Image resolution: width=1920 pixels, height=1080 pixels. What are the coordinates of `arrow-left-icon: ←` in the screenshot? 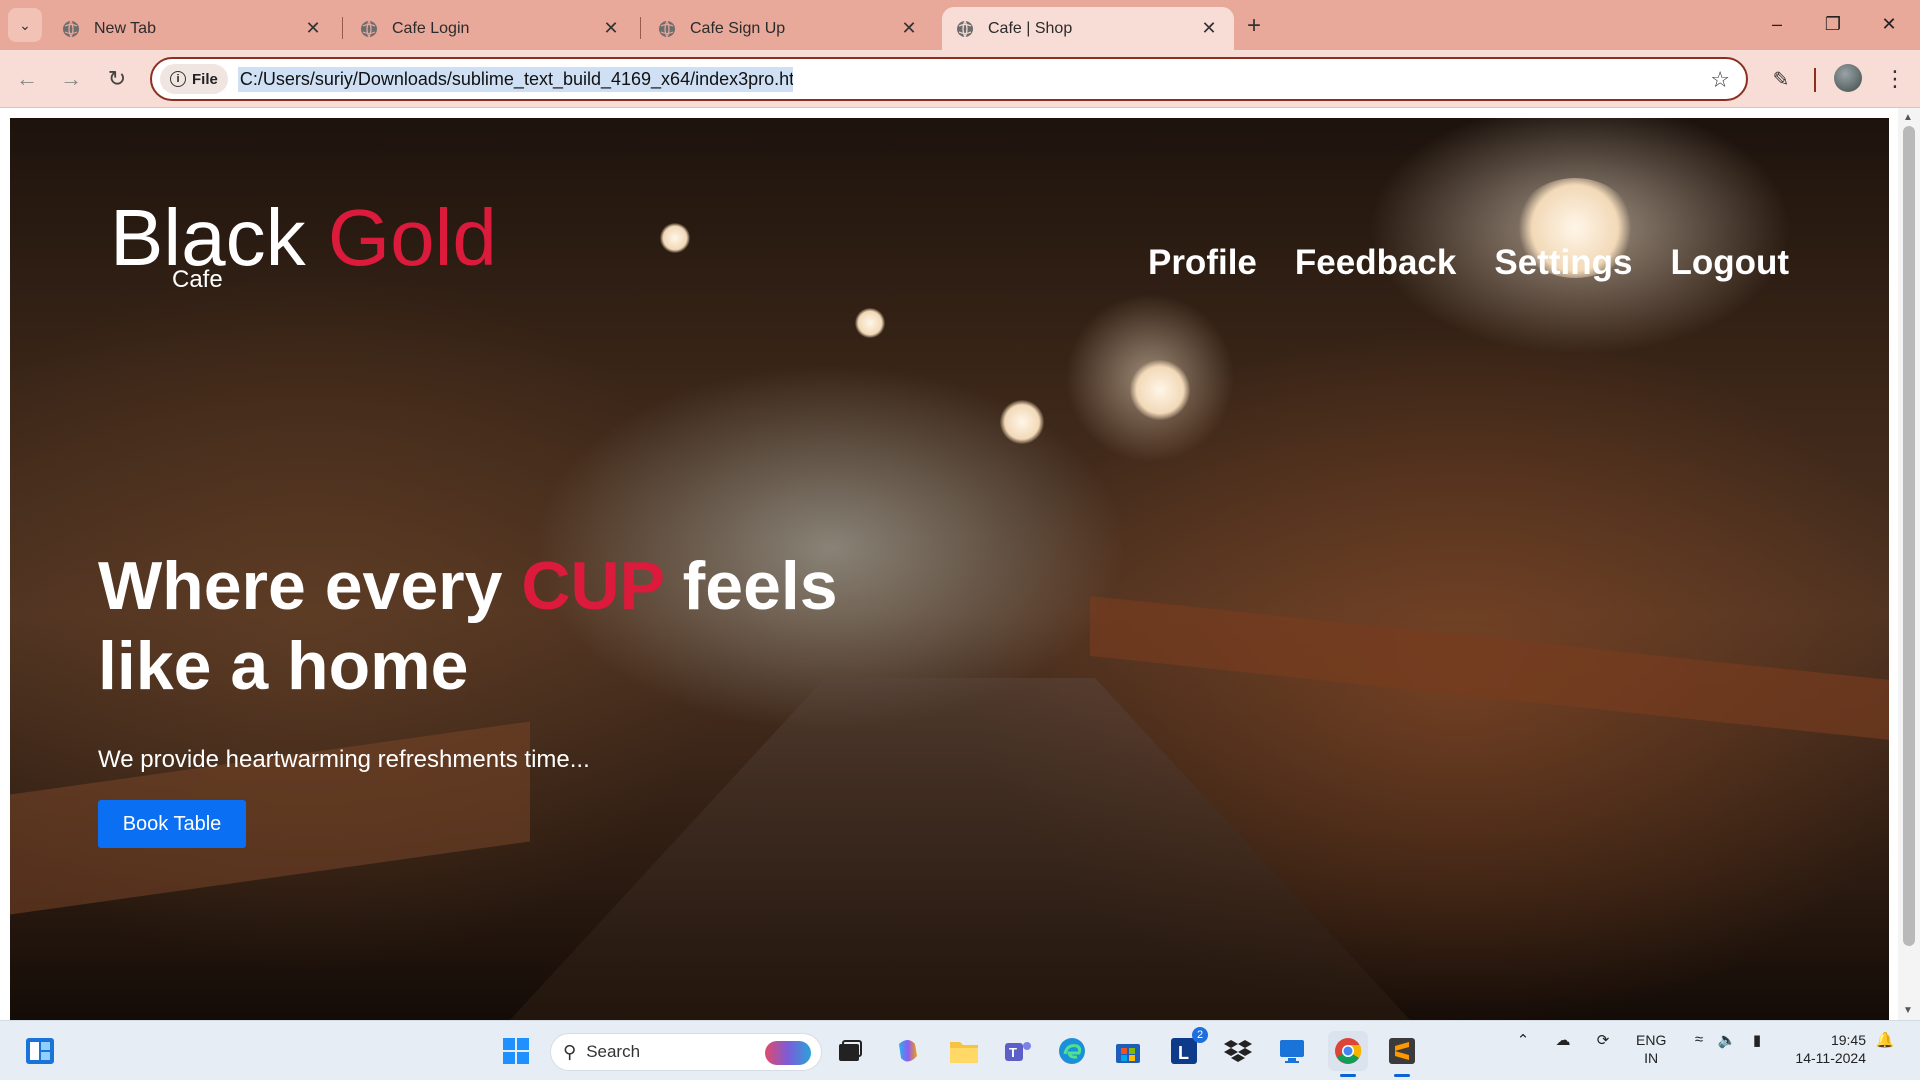 It's located at (27, 78).